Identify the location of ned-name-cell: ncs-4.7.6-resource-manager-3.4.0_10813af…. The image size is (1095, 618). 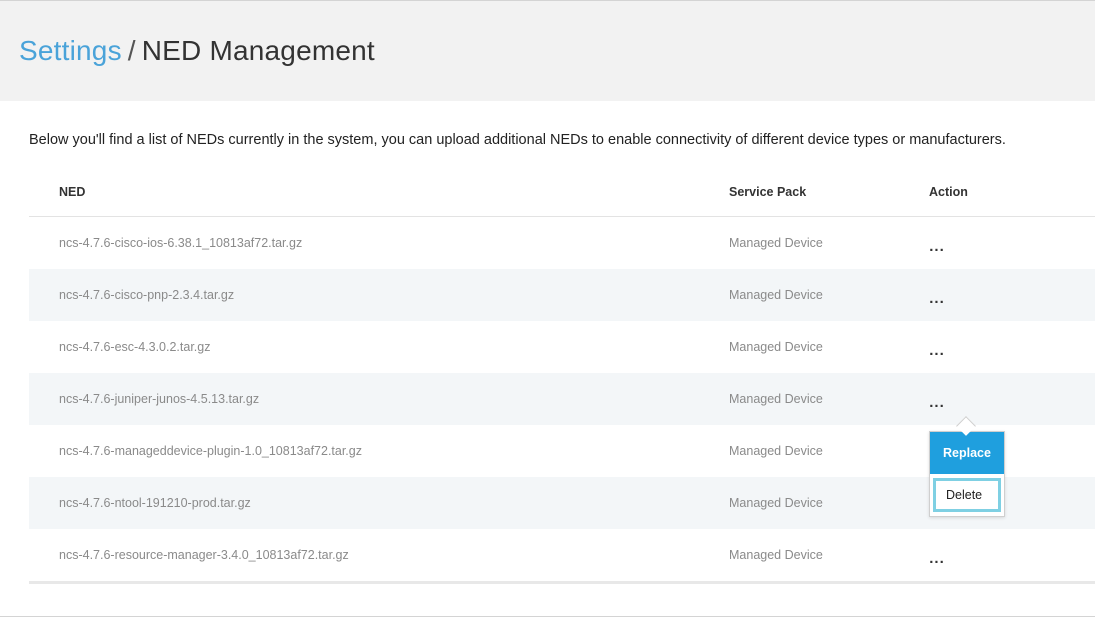
(204, 555).